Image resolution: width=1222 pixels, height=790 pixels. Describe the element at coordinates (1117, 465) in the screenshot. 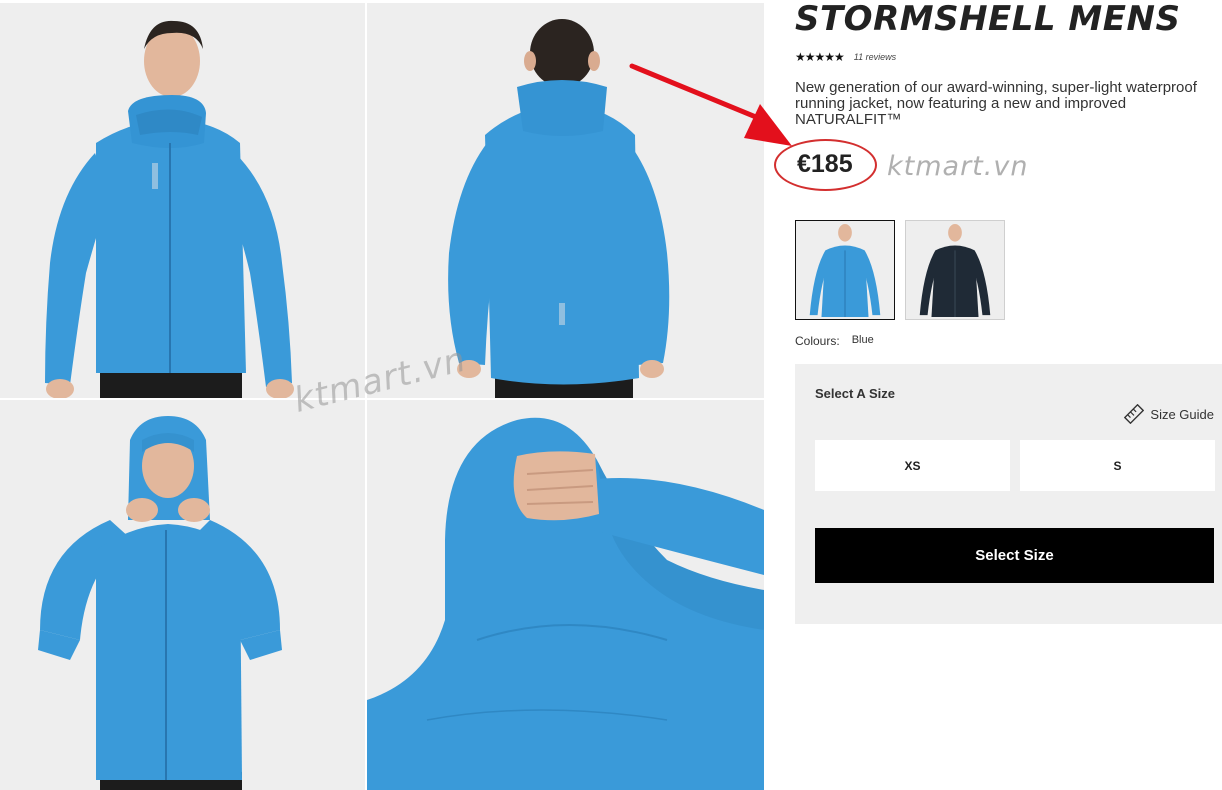

I see `size-option-s: S` at that location.